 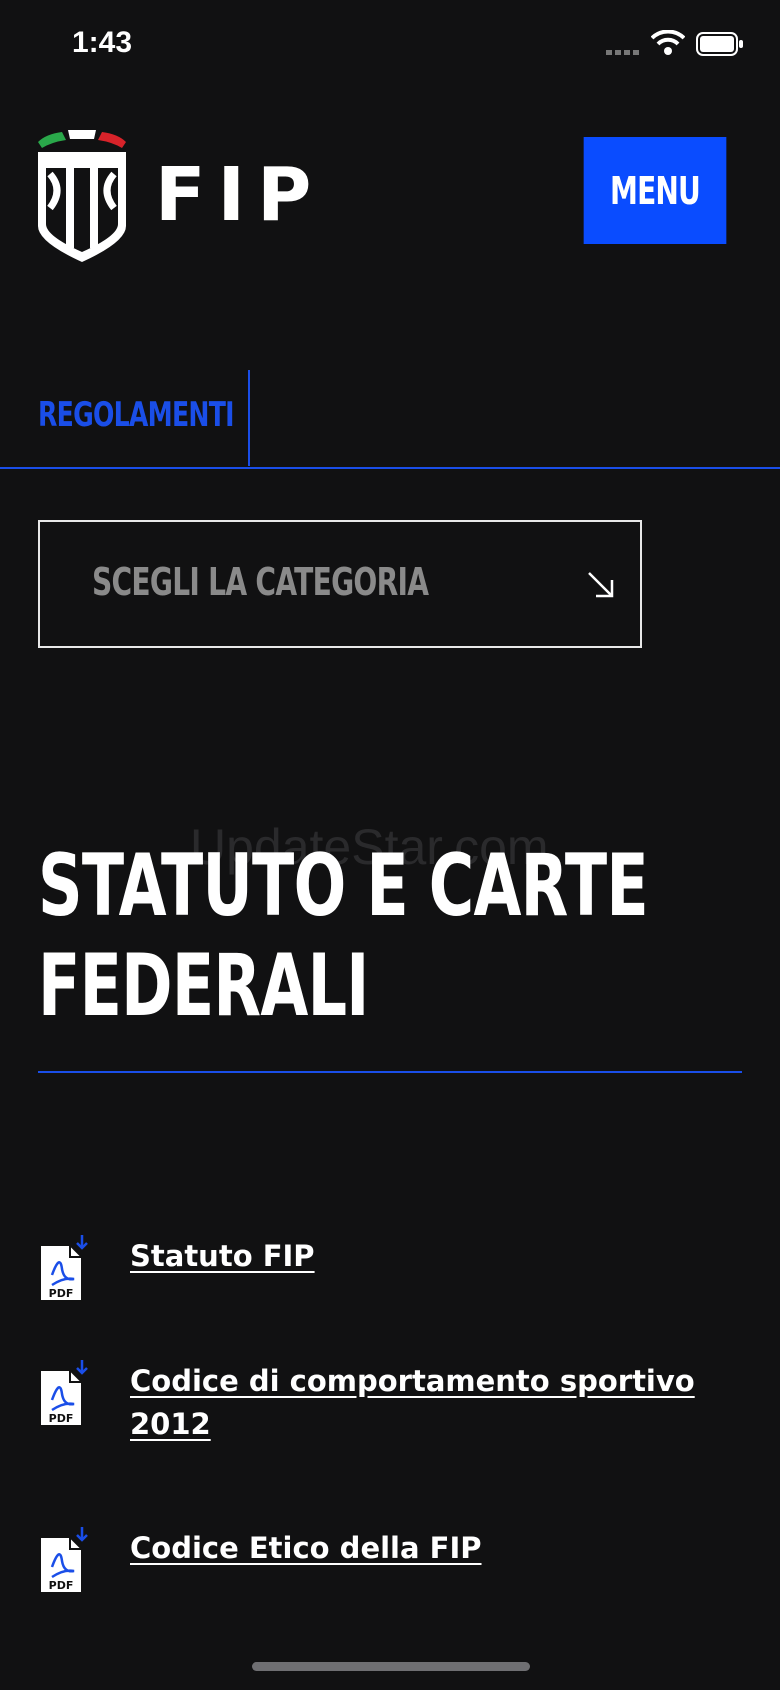 What do you see at coordinates (260, 582) in the screenshot?
I see `category-select-placeholder: SCEGLI LA CATEGORIA` at bounding box center [260, 582].